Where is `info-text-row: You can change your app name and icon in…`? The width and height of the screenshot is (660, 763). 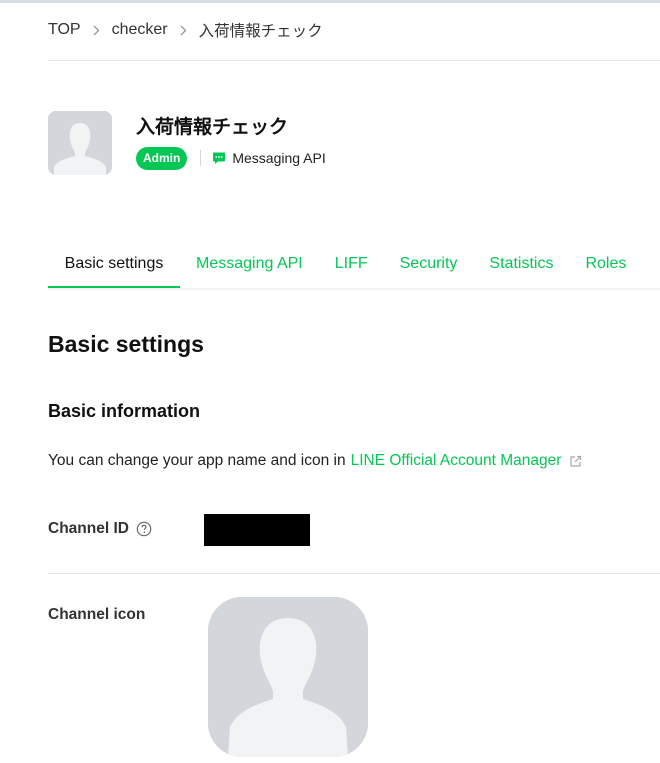 info-text-row: You can change your app name and icon in… is located at coordinates (315, 461).